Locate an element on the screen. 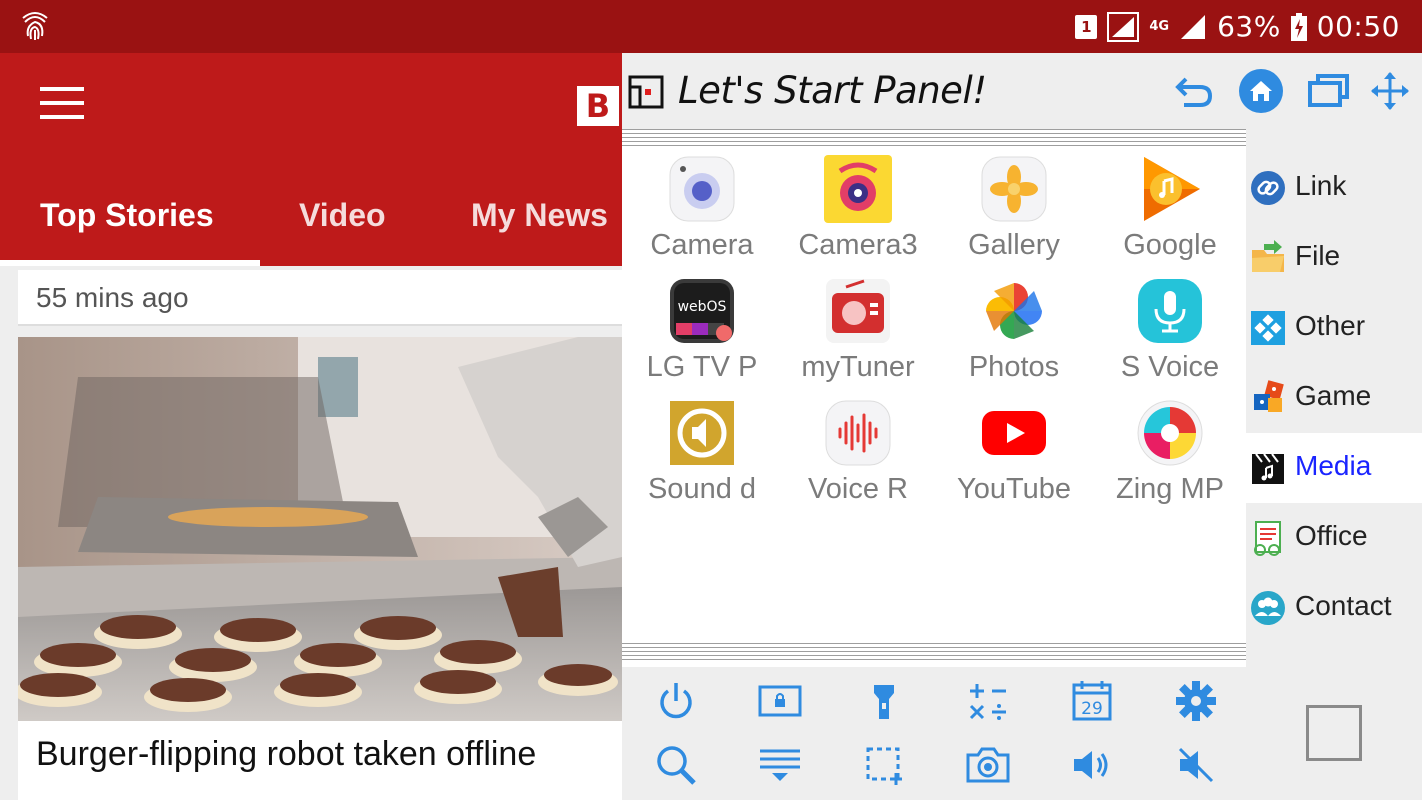  app-camera3: Camera3 is located at coordinates (858, 212).